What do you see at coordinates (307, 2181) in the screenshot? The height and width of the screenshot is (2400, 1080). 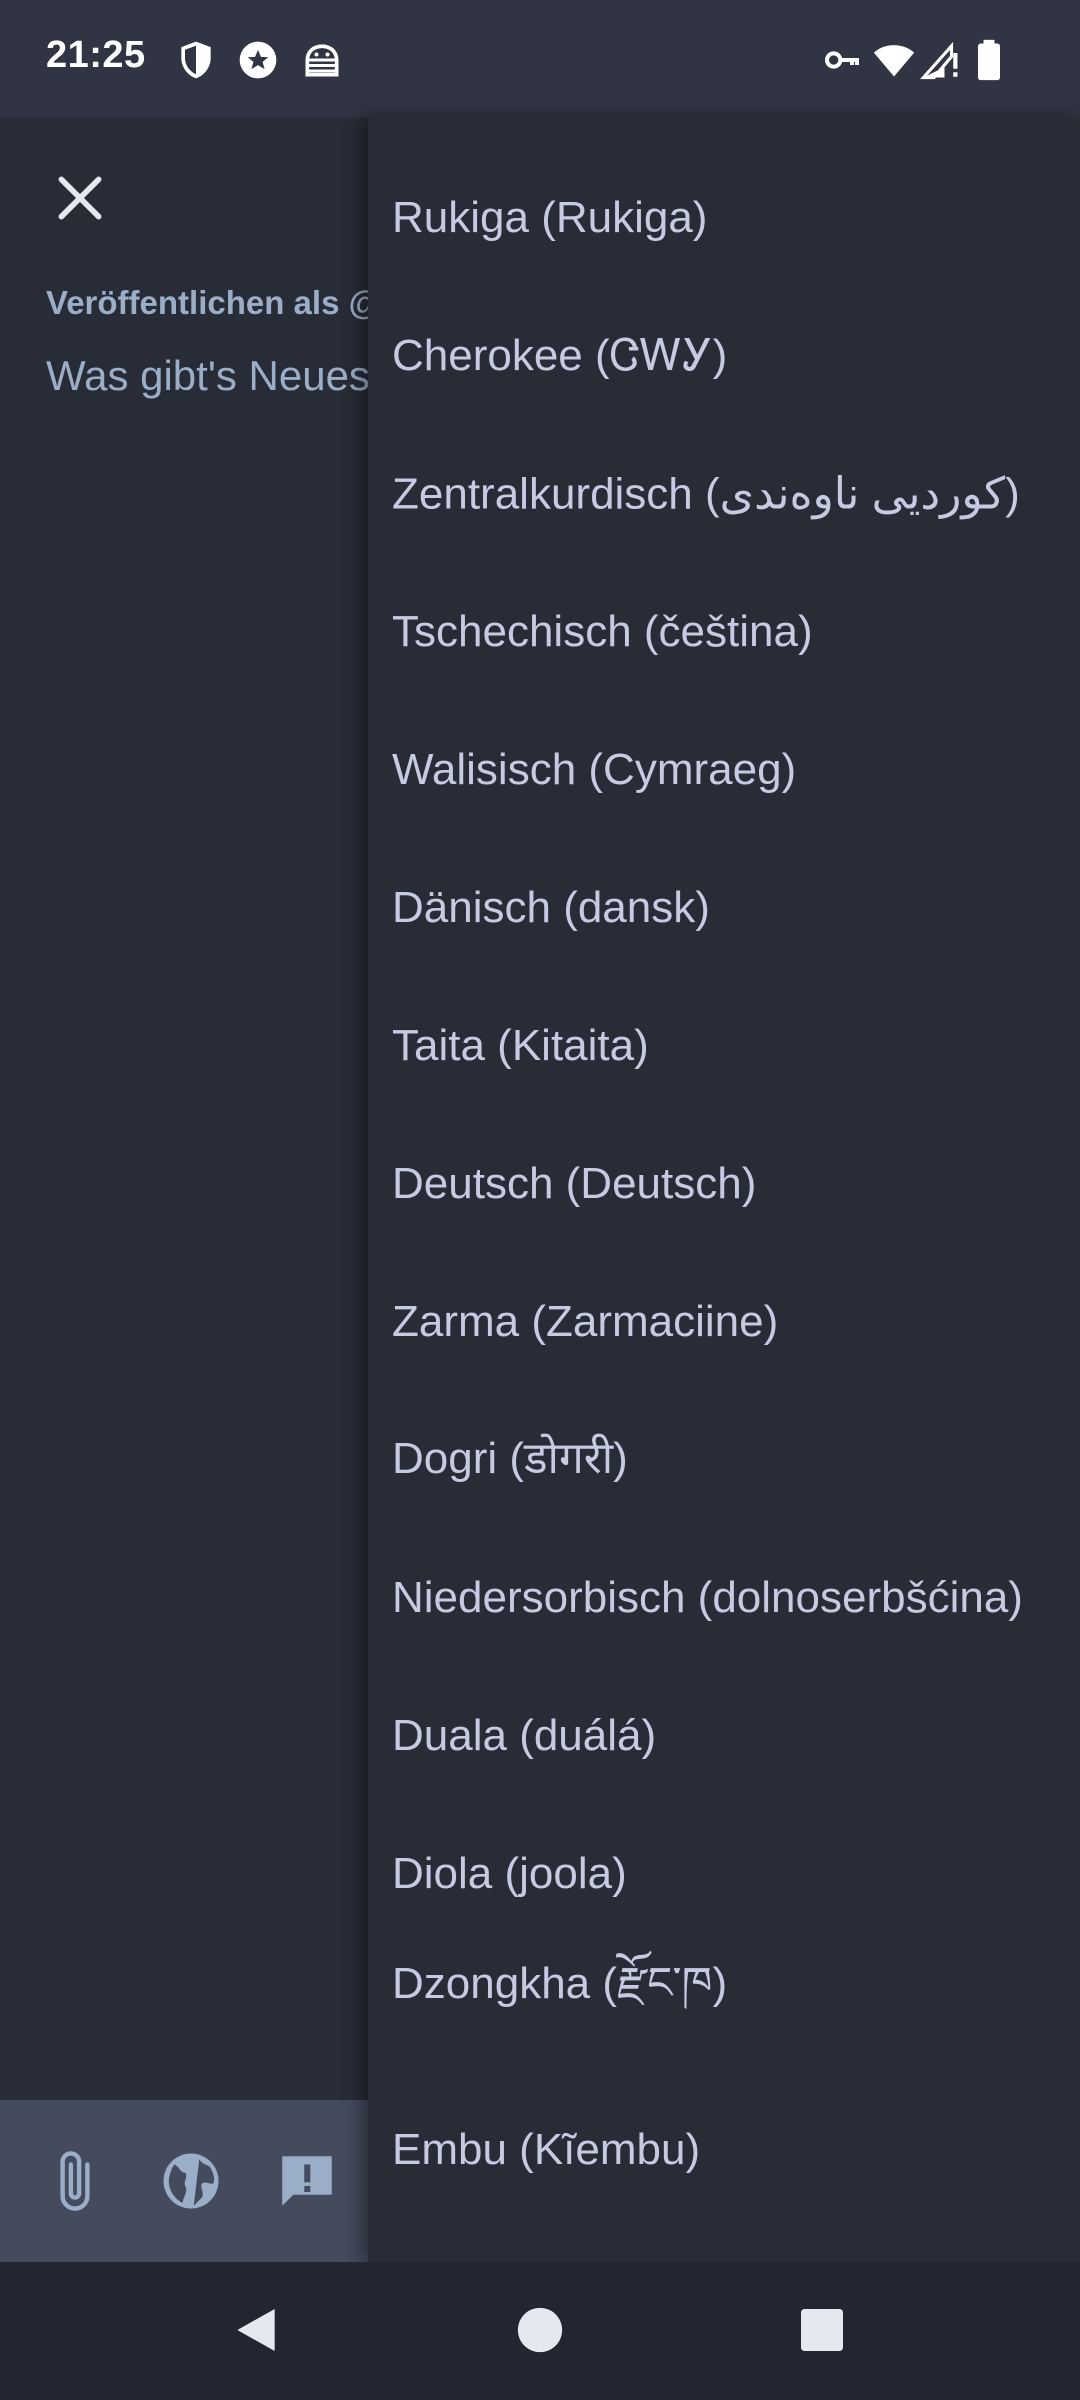 I see `content-warning-icon` at bounding box center [307, 2181].